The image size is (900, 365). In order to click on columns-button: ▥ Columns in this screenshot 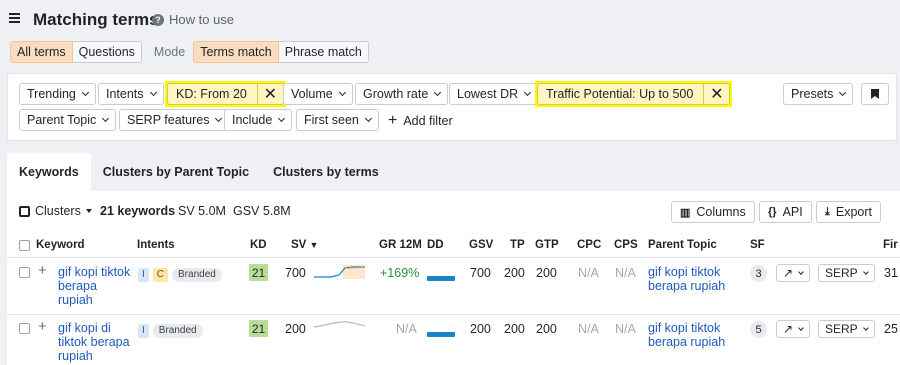, I will do `click(713, 212)`.